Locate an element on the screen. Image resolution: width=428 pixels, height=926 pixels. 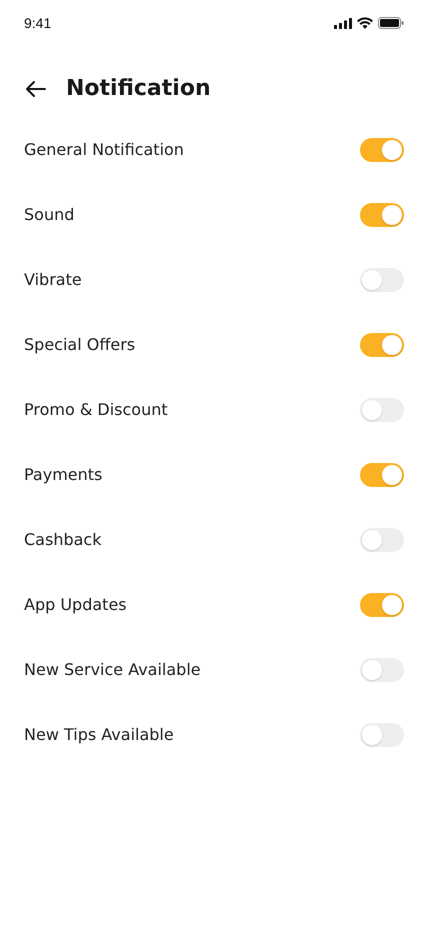
setting-label: Sound is located at coordinates (49, 214).